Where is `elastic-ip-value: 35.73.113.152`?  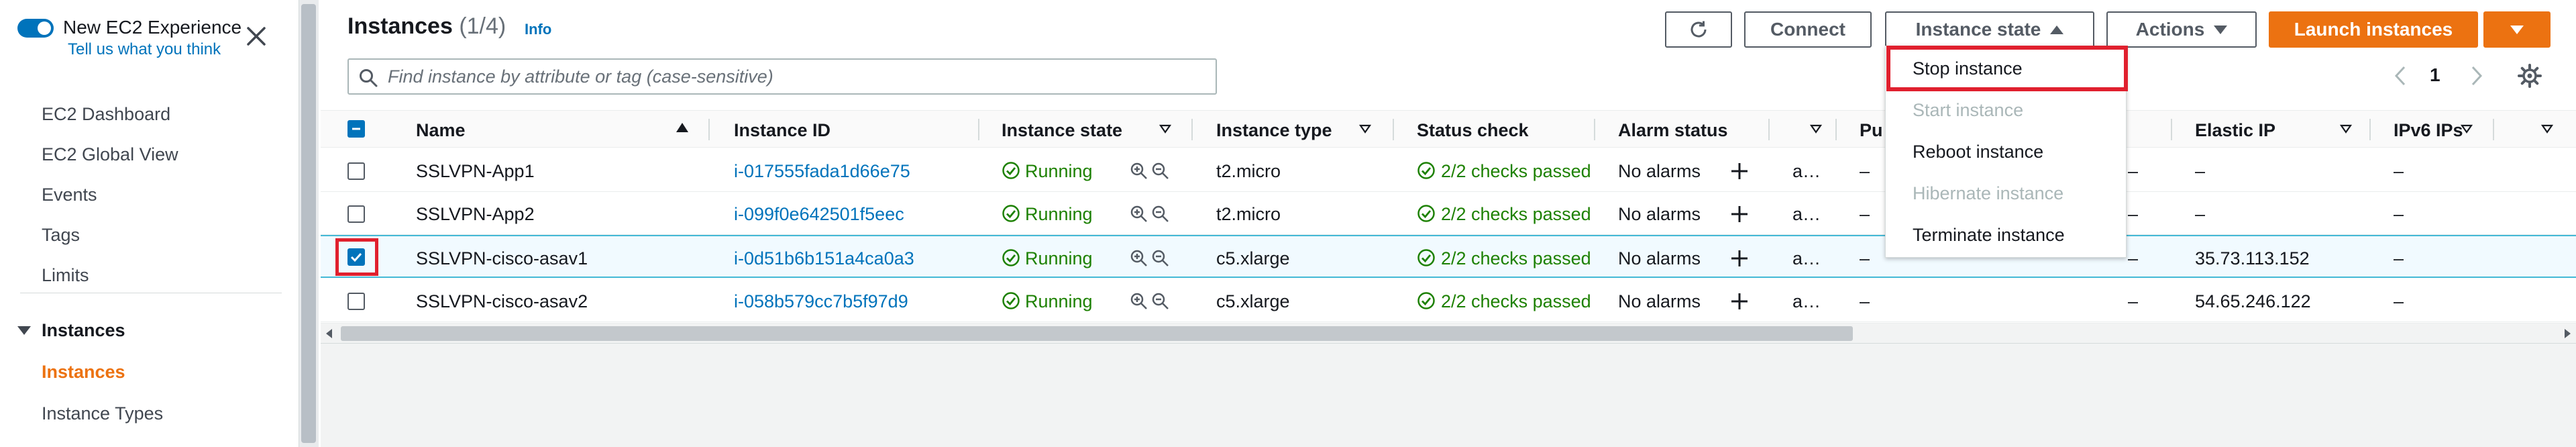 elastic-ip-value: 35.73.113.152 is located at coordinates (2252, 258).